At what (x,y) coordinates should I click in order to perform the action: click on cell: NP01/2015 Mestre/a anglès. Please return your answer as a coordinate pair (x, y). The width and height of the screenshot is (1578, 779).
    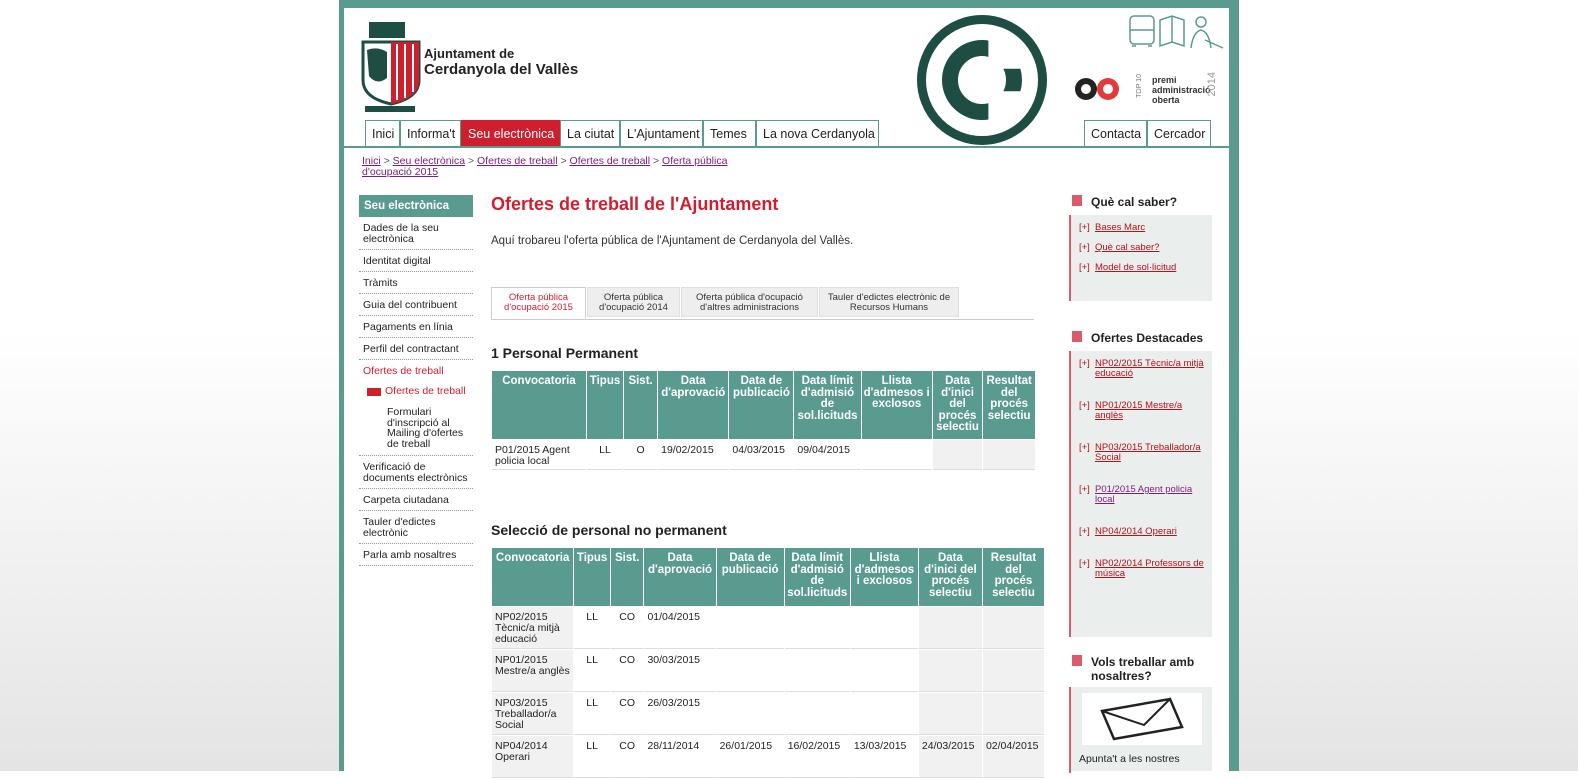
    Looking at the image, I should click on (533, 671).